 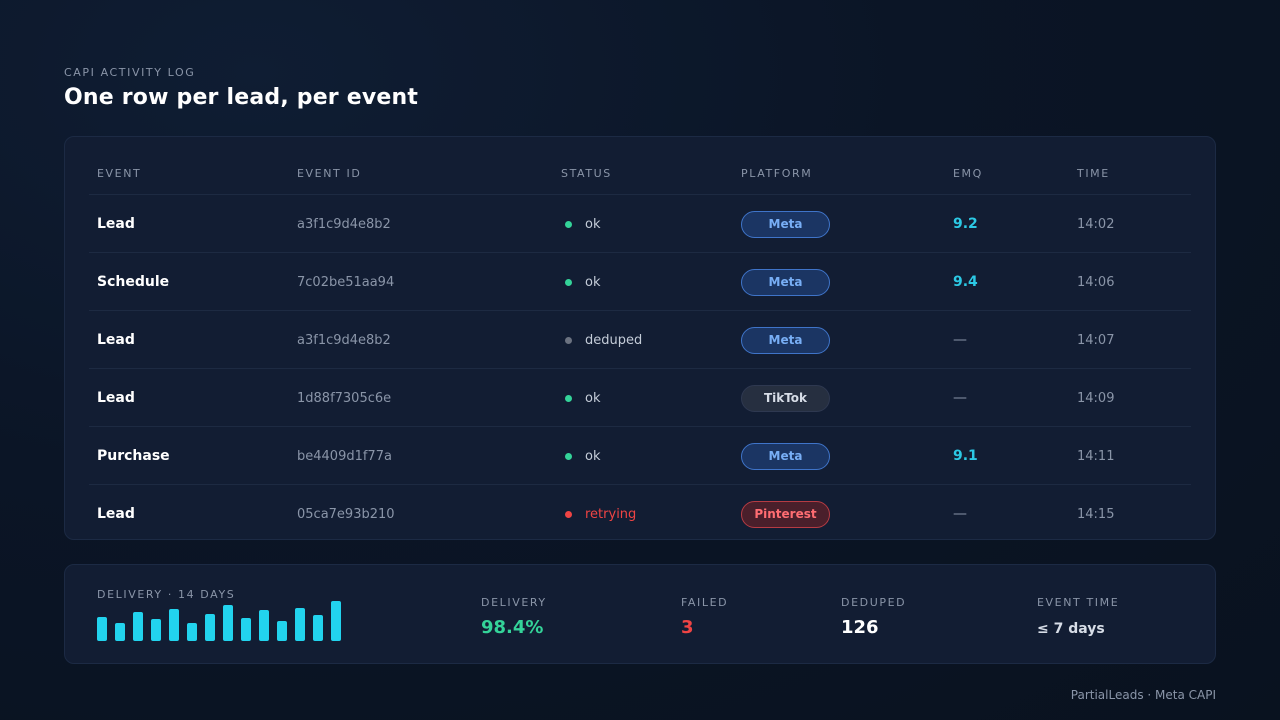 I want to click on table-row: Schedule 7c02be51aa94 ok Meta 9.4 14:06, so click(x=640, y=282).